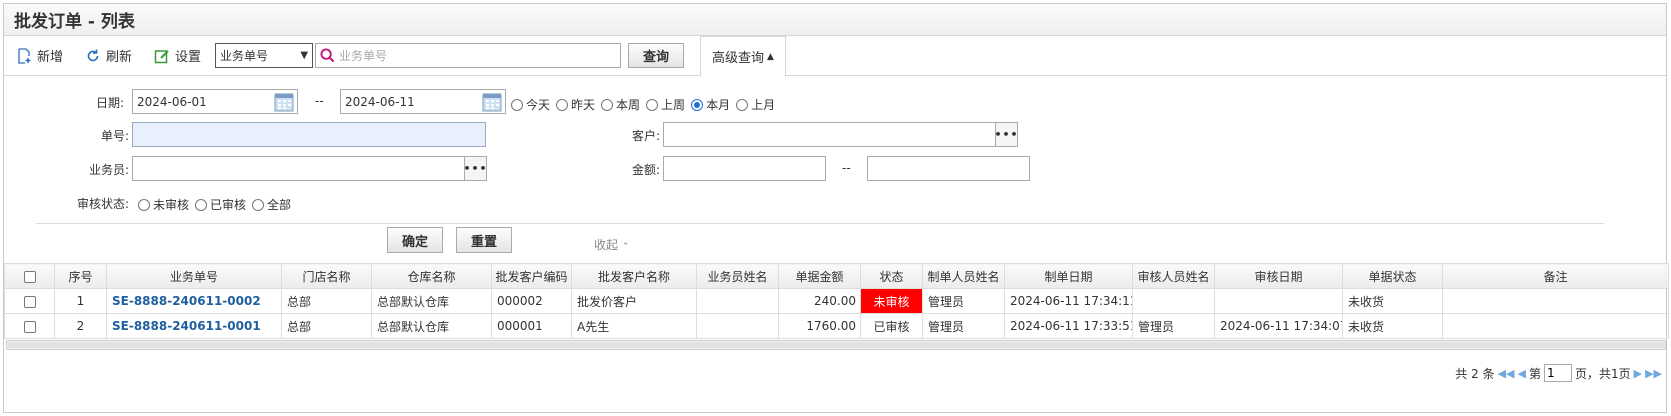  Describe the element at coordinates (963, 301) in the screenshot. I see `cell-creator: 管理员` at that location.